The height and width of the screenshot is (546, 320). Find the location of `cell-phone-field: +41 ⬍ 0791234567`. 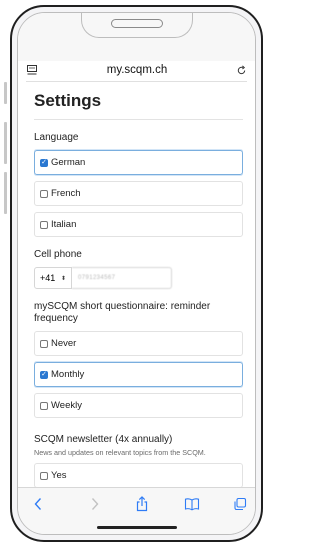

cell-phone-field: +41 ⬍ 0791234567 is located at coordinates (138, 278).